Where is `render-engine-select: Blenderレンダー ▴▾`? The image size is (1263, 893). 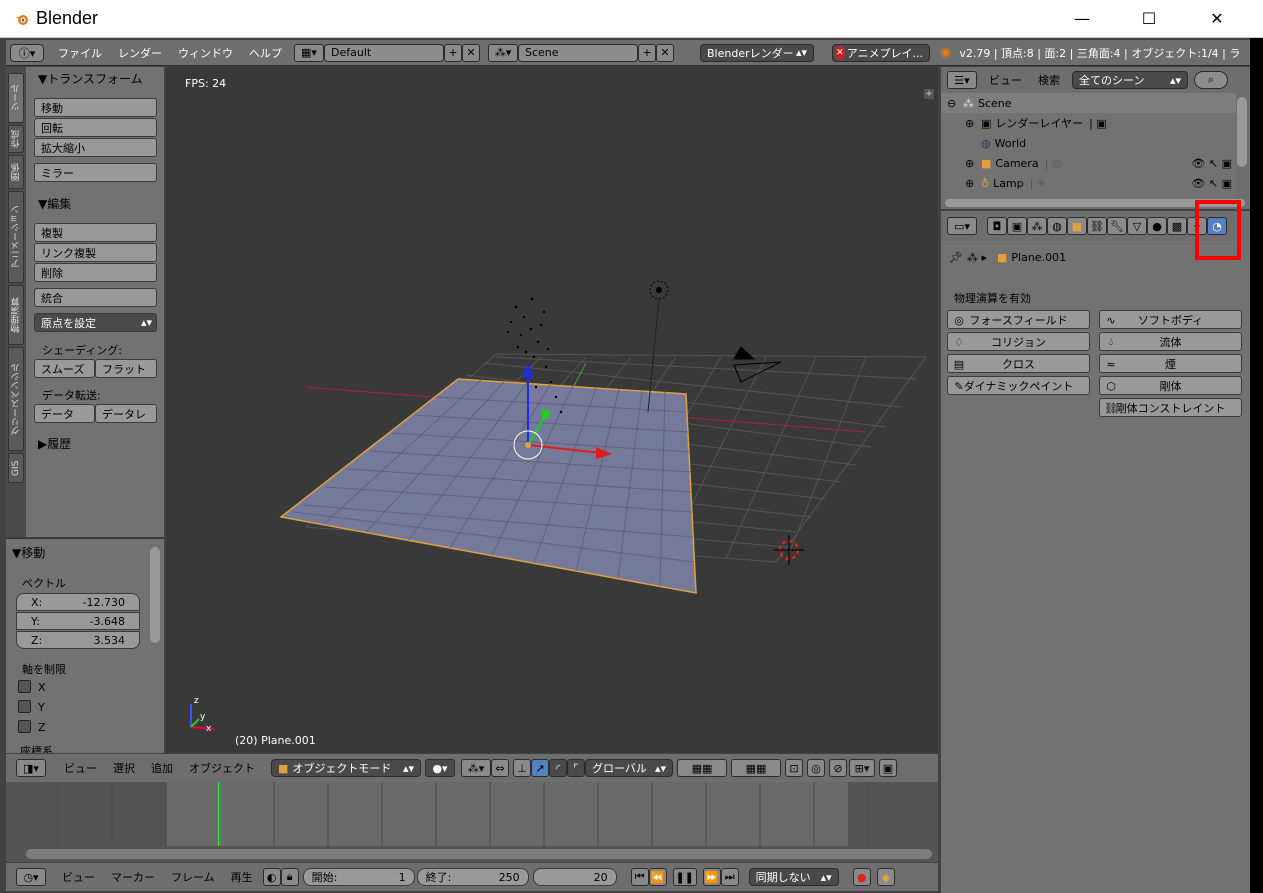
render-engine-select: Blenderレンダー ▴▾ is located at coordinates (757, 52).